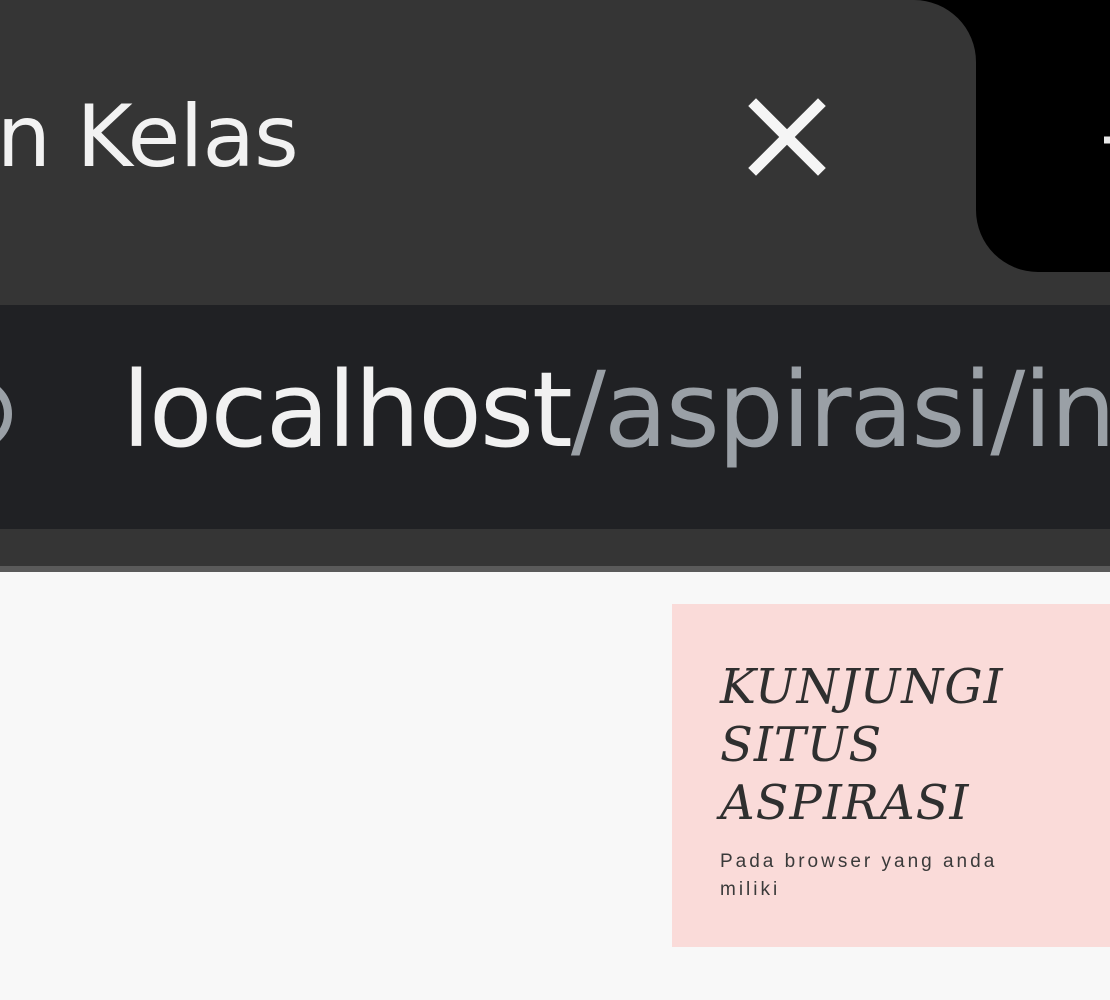 This screenshot has height=1000, width=1110. Describe the element at coordinates (26, 414) in the screenshot. I see `info-icon` at that location.